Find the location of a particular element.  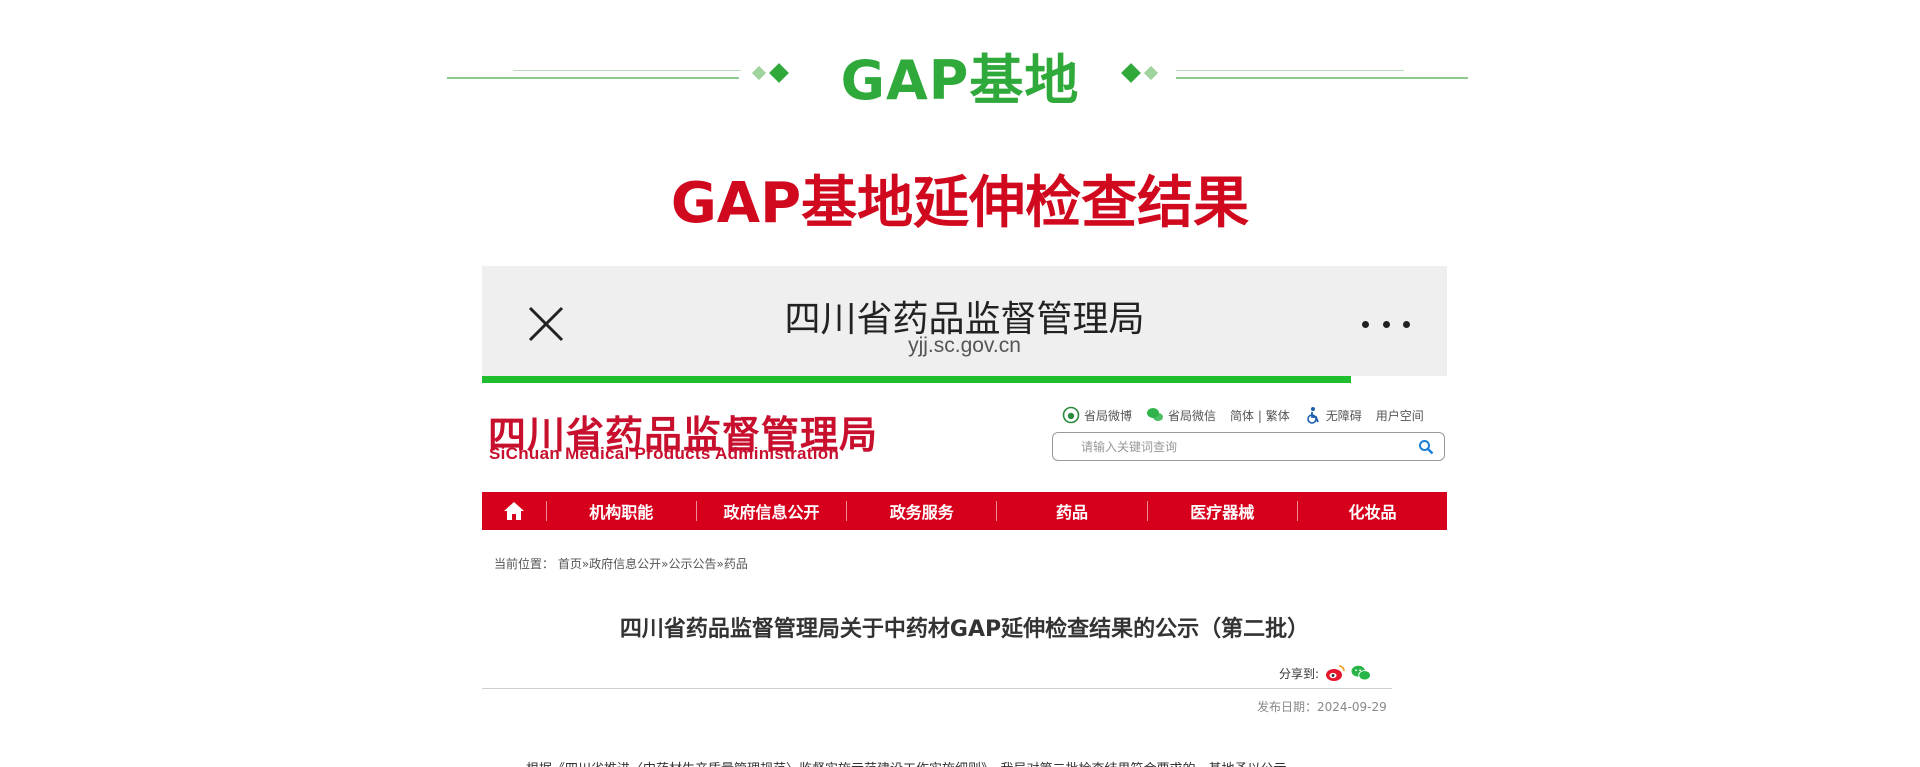

nav-item-functions: 机构职能 is located at coordinates (621, 511).